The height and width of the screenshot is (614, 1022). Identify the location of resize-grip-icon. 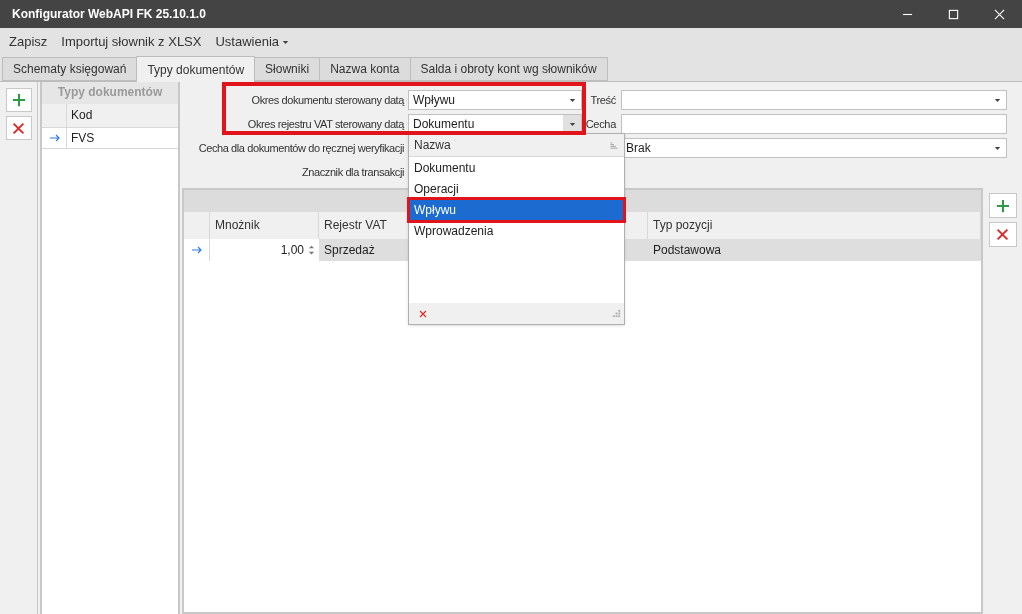
(616, 313).